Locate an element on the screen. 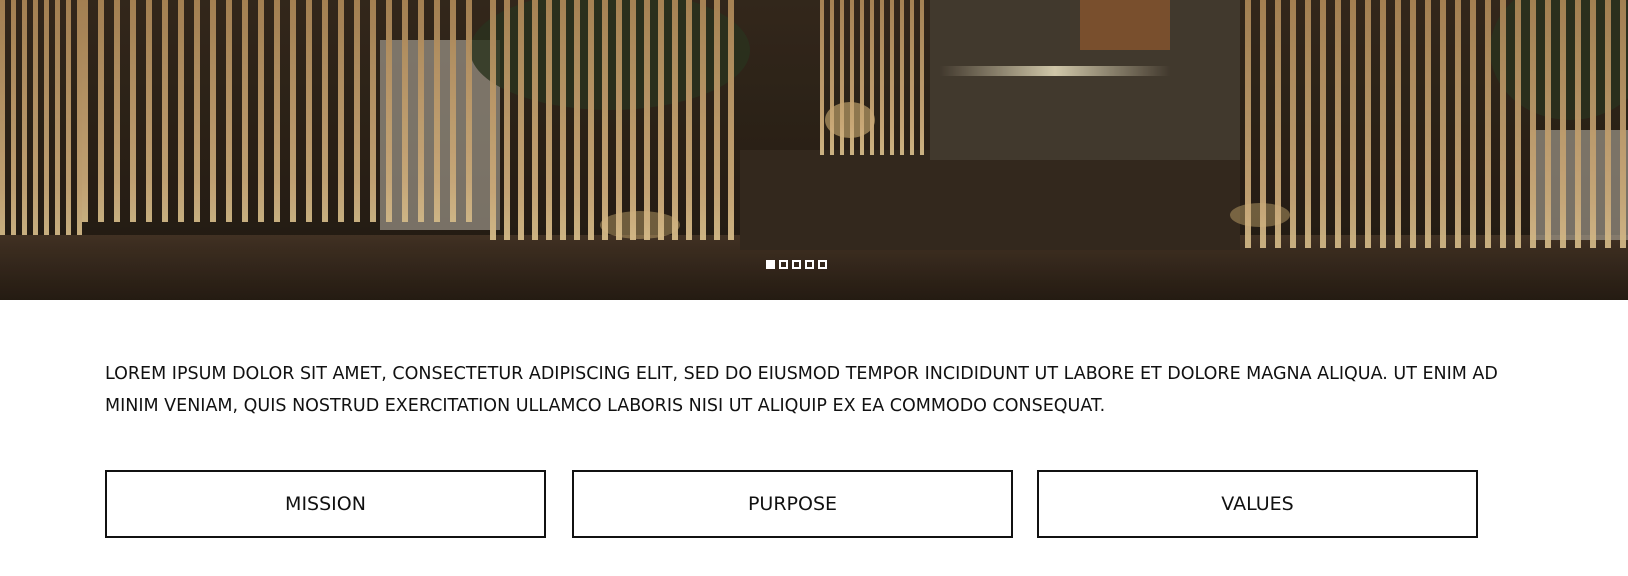 The width and height of the screenshot is (1628, 576). purpose-button: PURPOSE is located at coordinates (792, 504).